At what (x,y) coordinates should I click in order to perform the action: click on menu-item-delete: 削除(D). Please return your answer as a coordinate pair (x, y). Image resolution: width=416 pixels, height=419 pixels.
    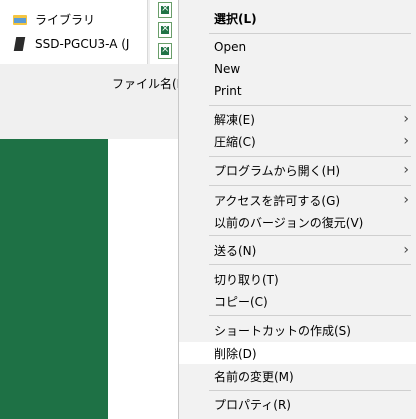
    Looking at the image, I should click on (297, 353).